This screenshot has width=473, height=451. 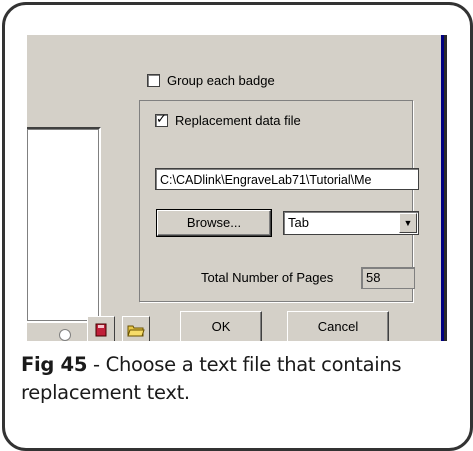 I want to click on total-pages-value: 58, so click(x=388, y=278).